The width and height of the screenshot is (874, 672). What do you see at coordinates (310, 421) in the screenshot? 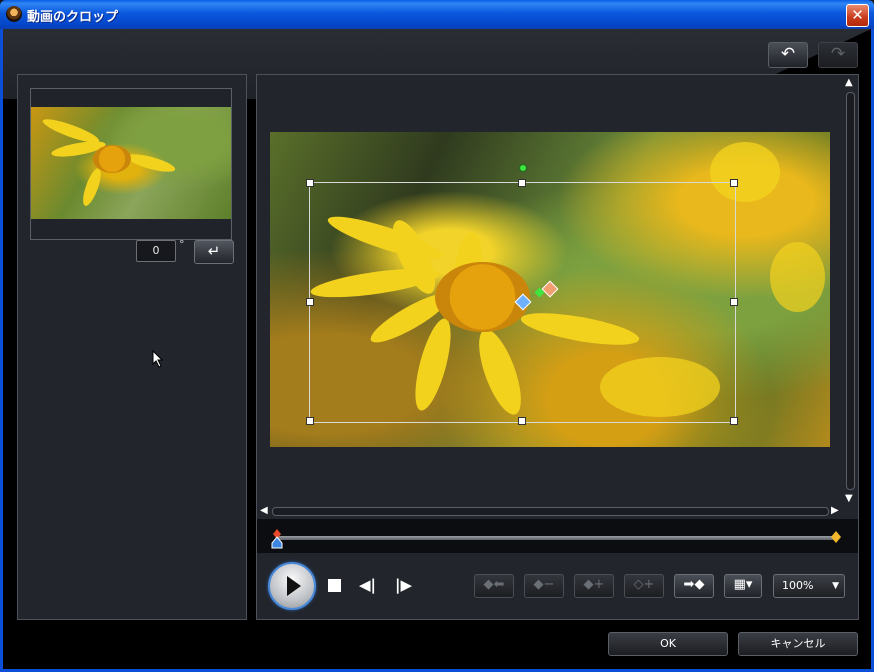
I see `crop-handle-bottom-left` at bounding box center [310, 421].